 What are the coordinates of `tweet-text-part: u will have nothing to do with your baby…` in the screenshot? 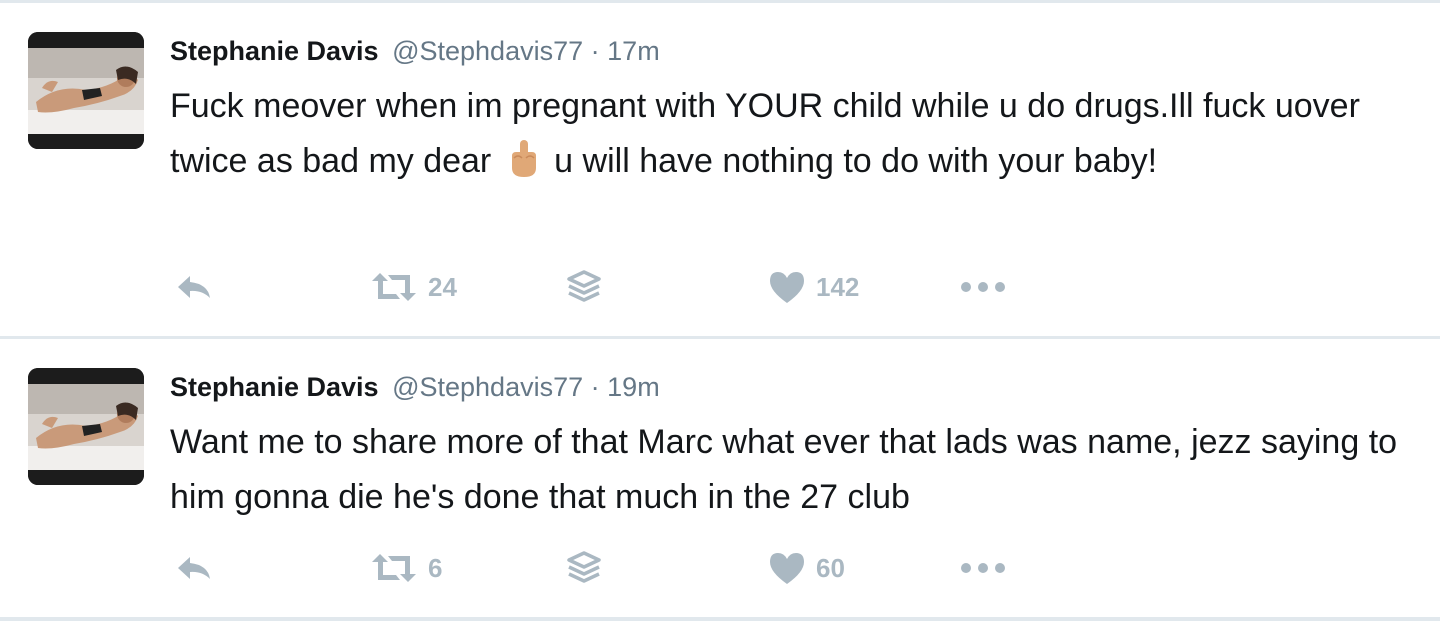 It's located at (856, 161).